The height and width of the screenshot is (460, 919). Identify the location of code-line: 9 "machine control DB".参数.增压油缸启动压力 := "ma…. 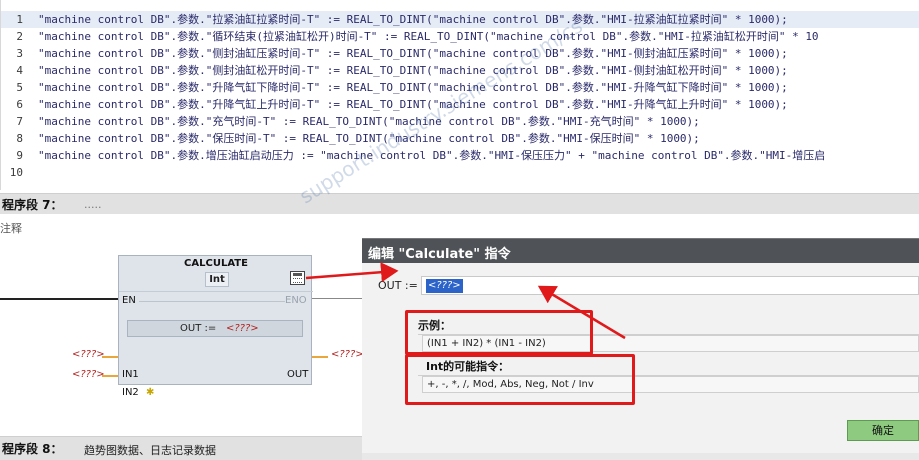
(460, 155).